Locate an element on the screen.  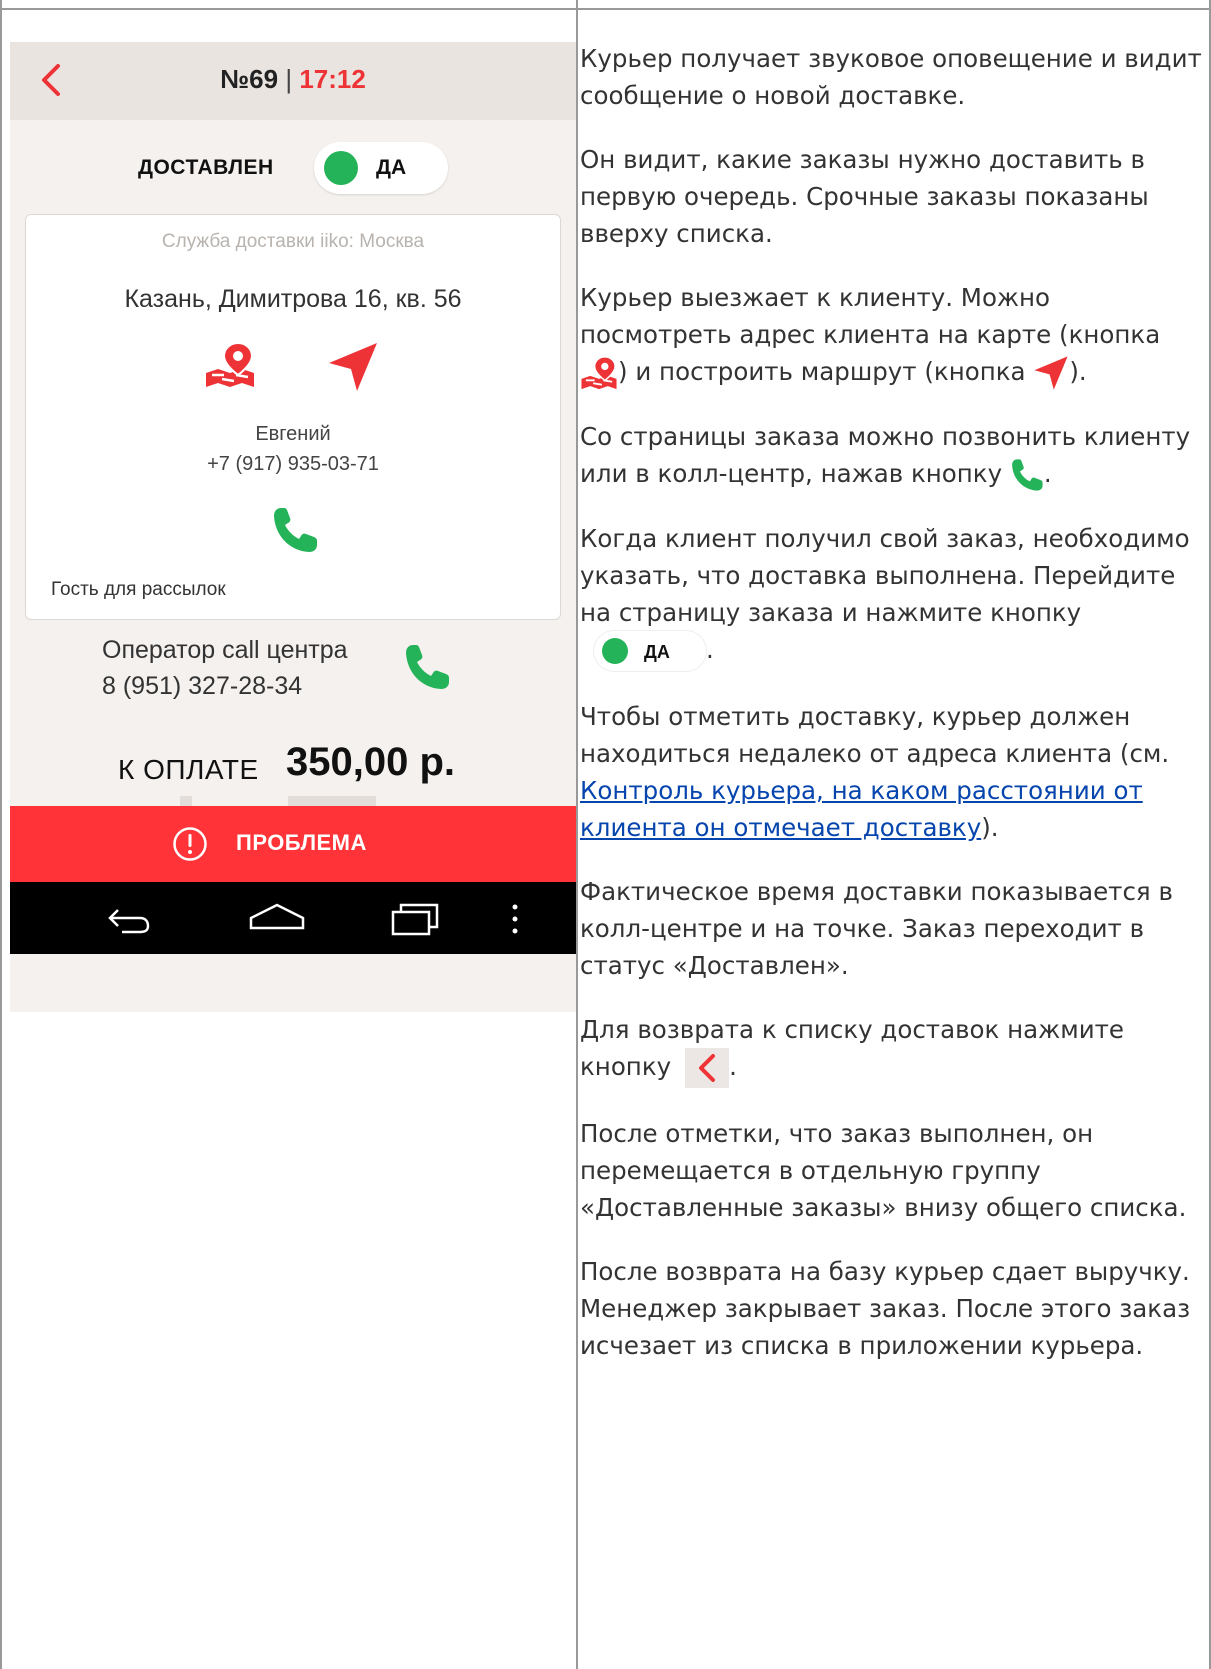
route-text-b: ) и построить маршрут (кнопка is located at coordinates (826, 371).